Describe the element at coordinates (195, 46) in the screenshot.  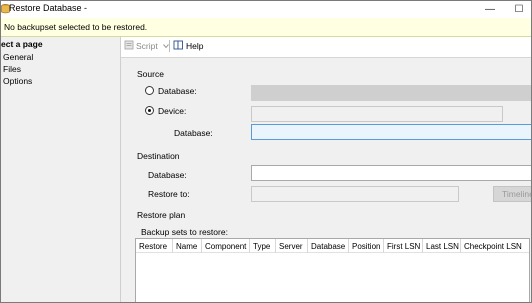
I see `help-label: Help` at that location.